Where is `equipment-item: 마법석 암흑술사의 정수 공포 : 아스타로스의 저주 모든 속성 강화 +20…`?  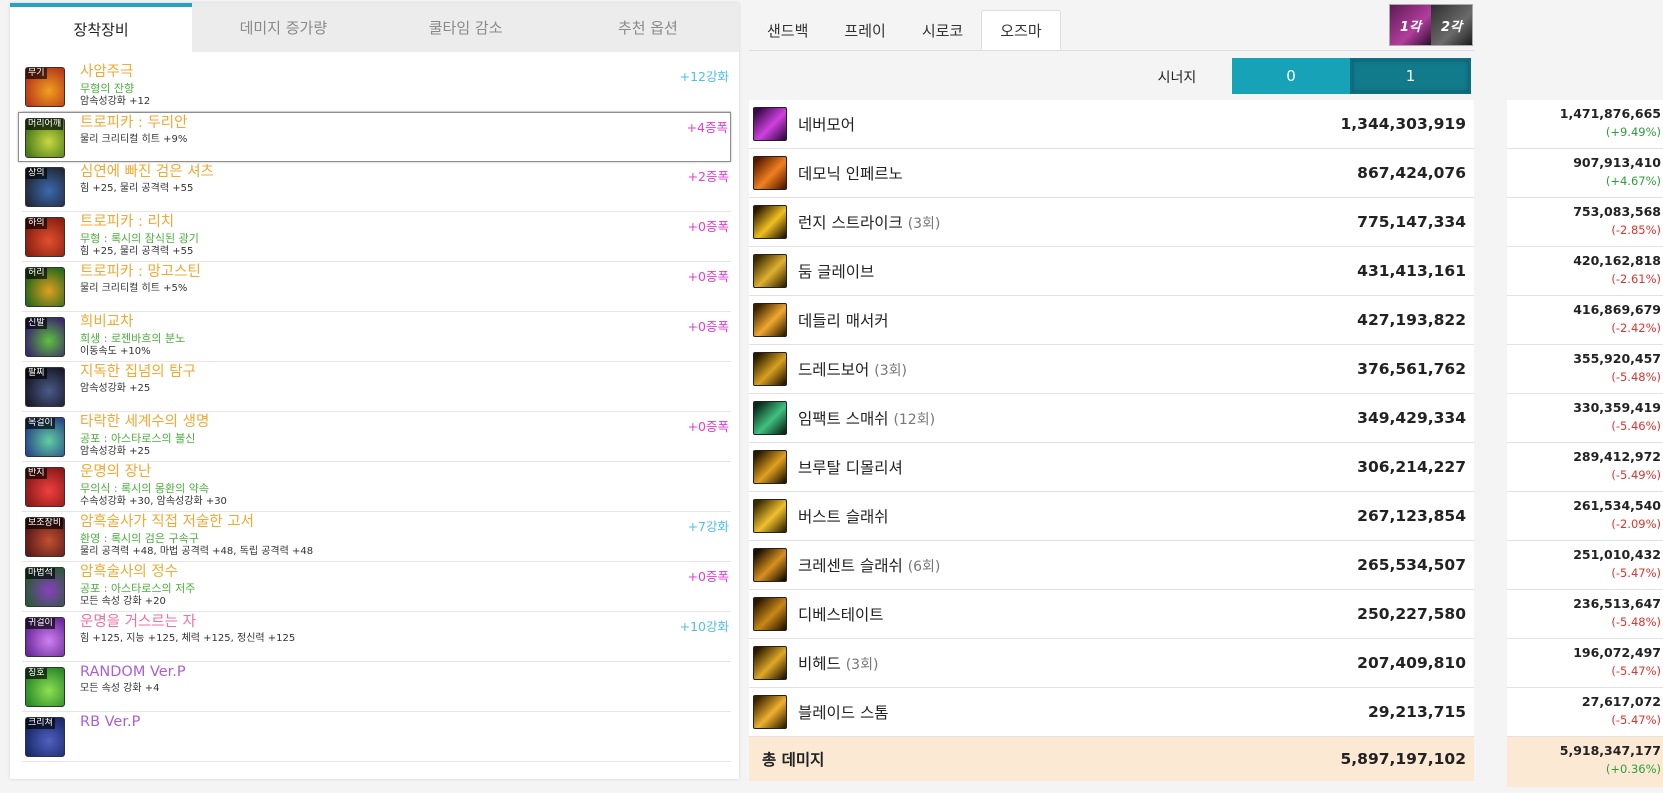
equipment-item: 마법석 암흑술사의 정수 공포 : 아스타로스의 저주 모든 속성 강화 +20… is located at coordinates (376, 587).